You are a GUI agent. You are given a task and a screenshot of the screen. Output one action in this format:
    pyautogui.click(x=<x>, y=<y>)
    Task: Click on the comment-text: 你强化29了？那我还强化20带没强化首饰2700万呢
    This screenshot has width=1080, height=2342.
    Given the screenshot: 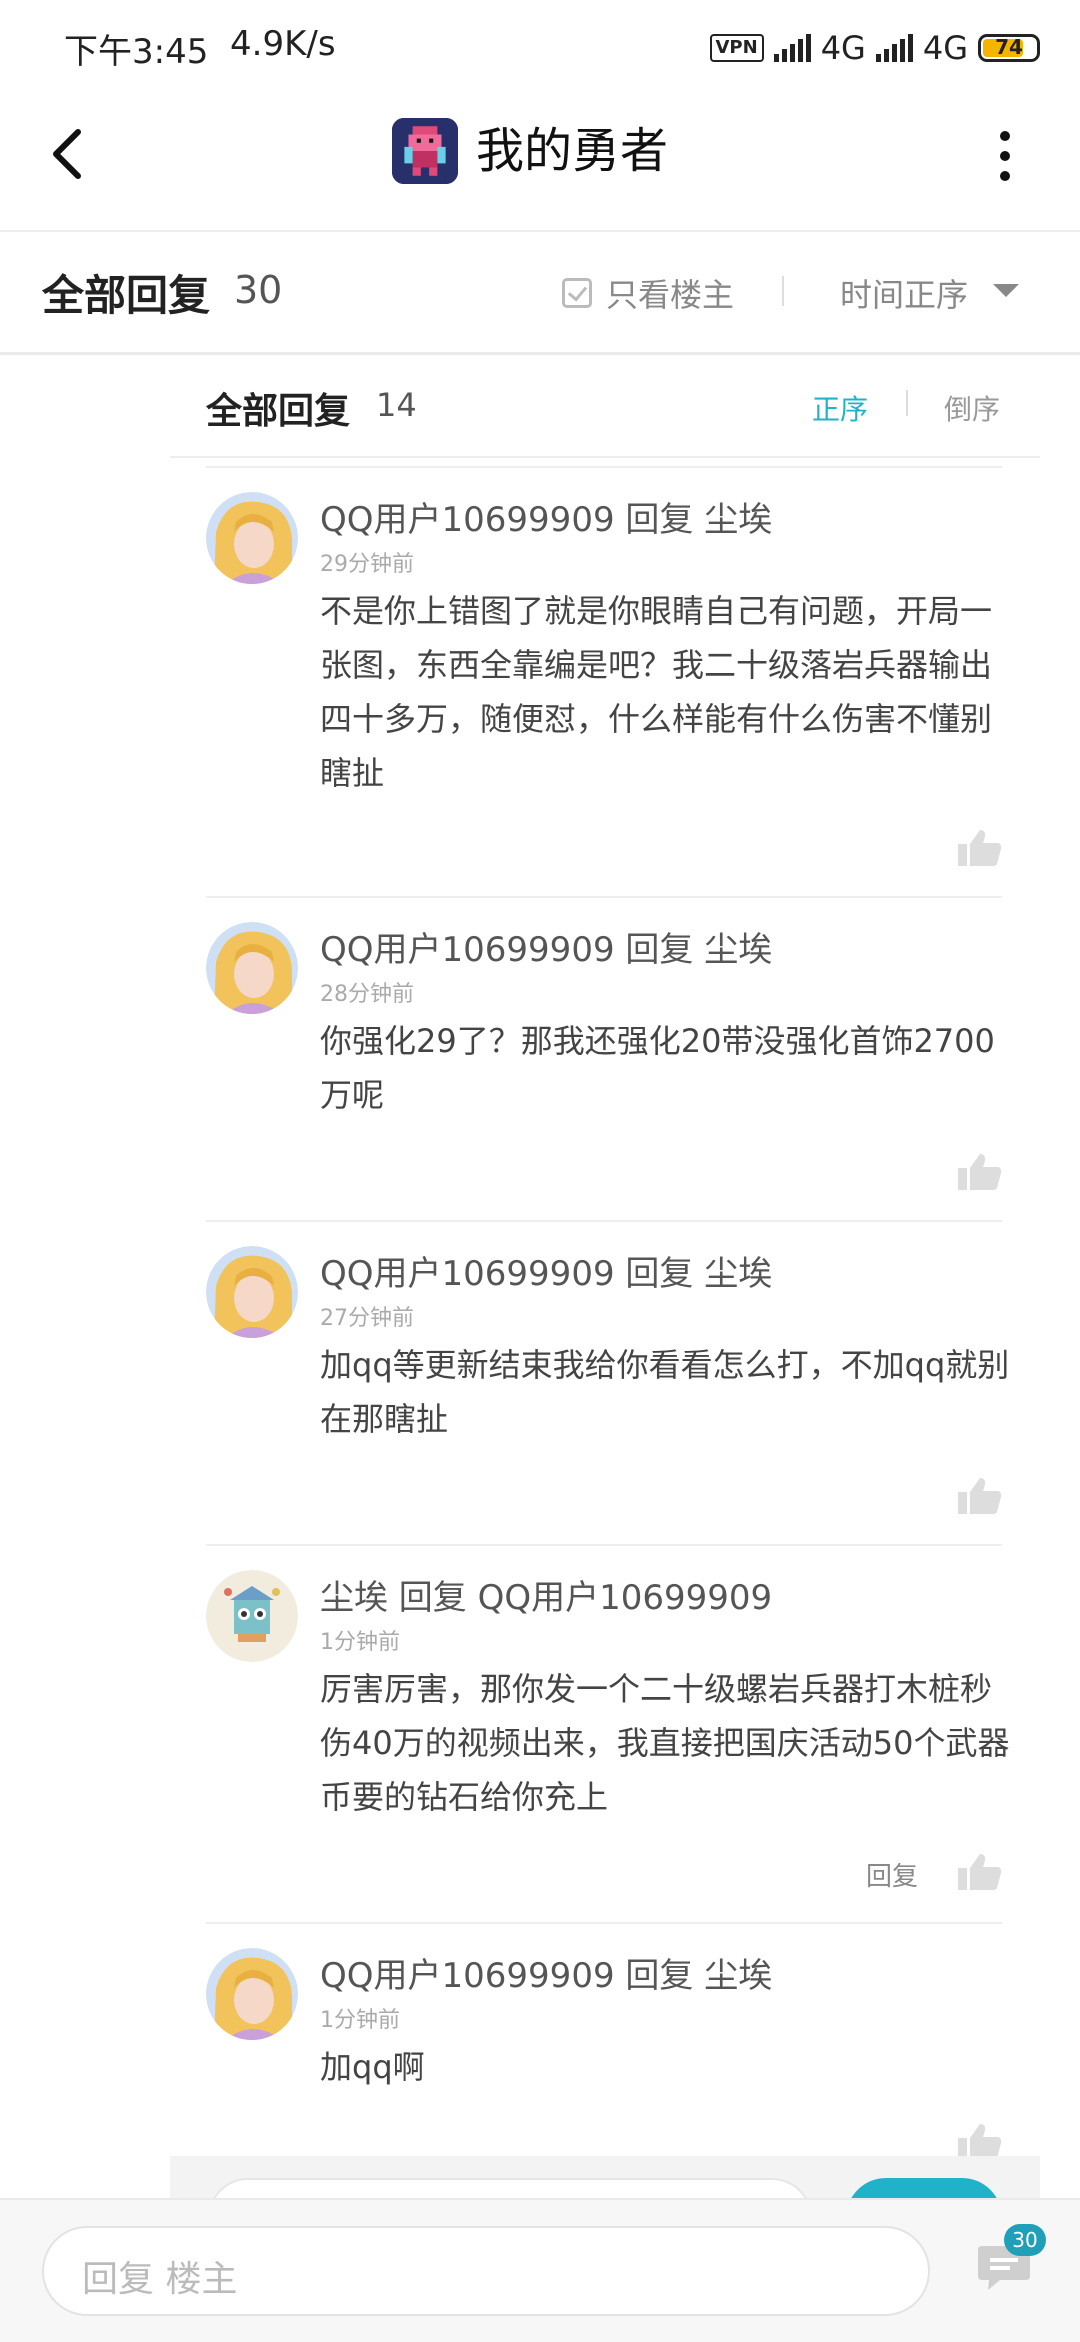 What is the action you would take?
    pyautogui.click(x=657, y=1068)
    